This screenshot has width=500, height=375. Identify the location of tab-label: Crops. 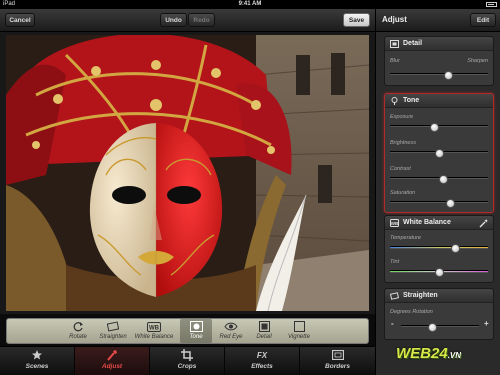
(187, 366).